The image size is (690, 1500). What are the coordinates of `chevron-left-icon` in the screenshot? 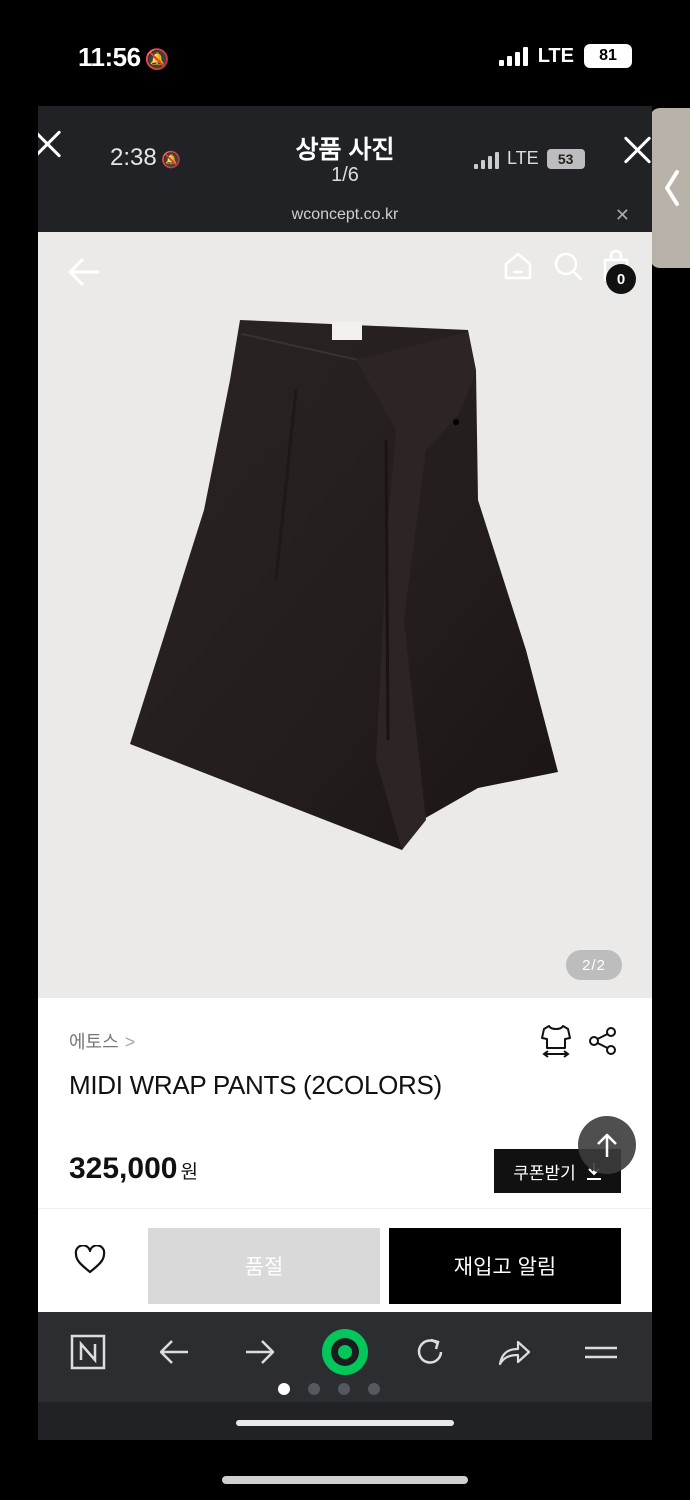 It's located at (672, 188).